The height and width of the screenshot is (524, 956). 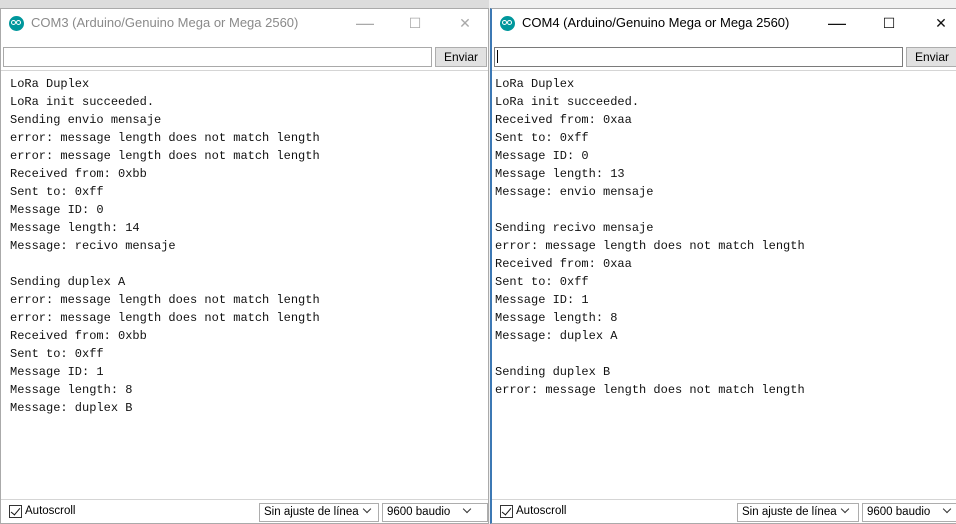 I want to click on log-line: Message: envio mensaje, so click(x=574, y=192).